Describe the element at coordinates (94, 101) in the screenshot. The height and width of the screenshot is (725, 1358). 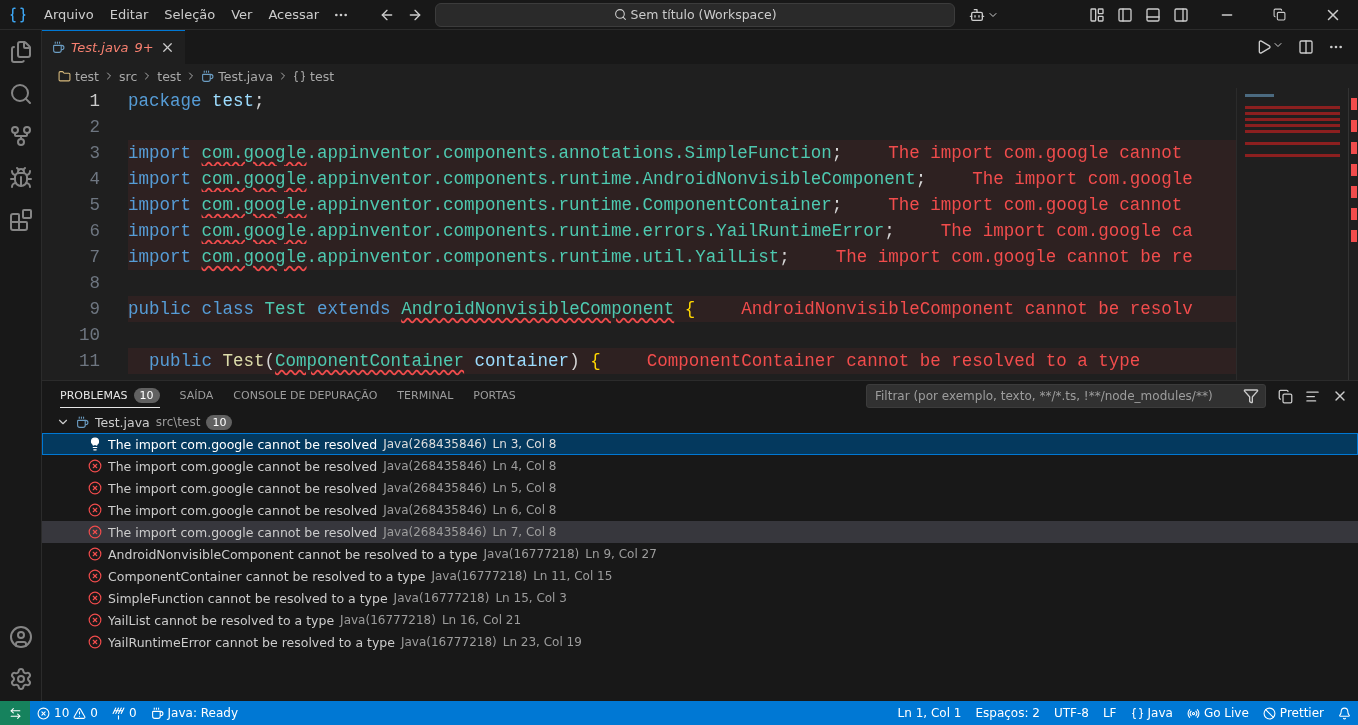
I see `line-number: 1` at that location.